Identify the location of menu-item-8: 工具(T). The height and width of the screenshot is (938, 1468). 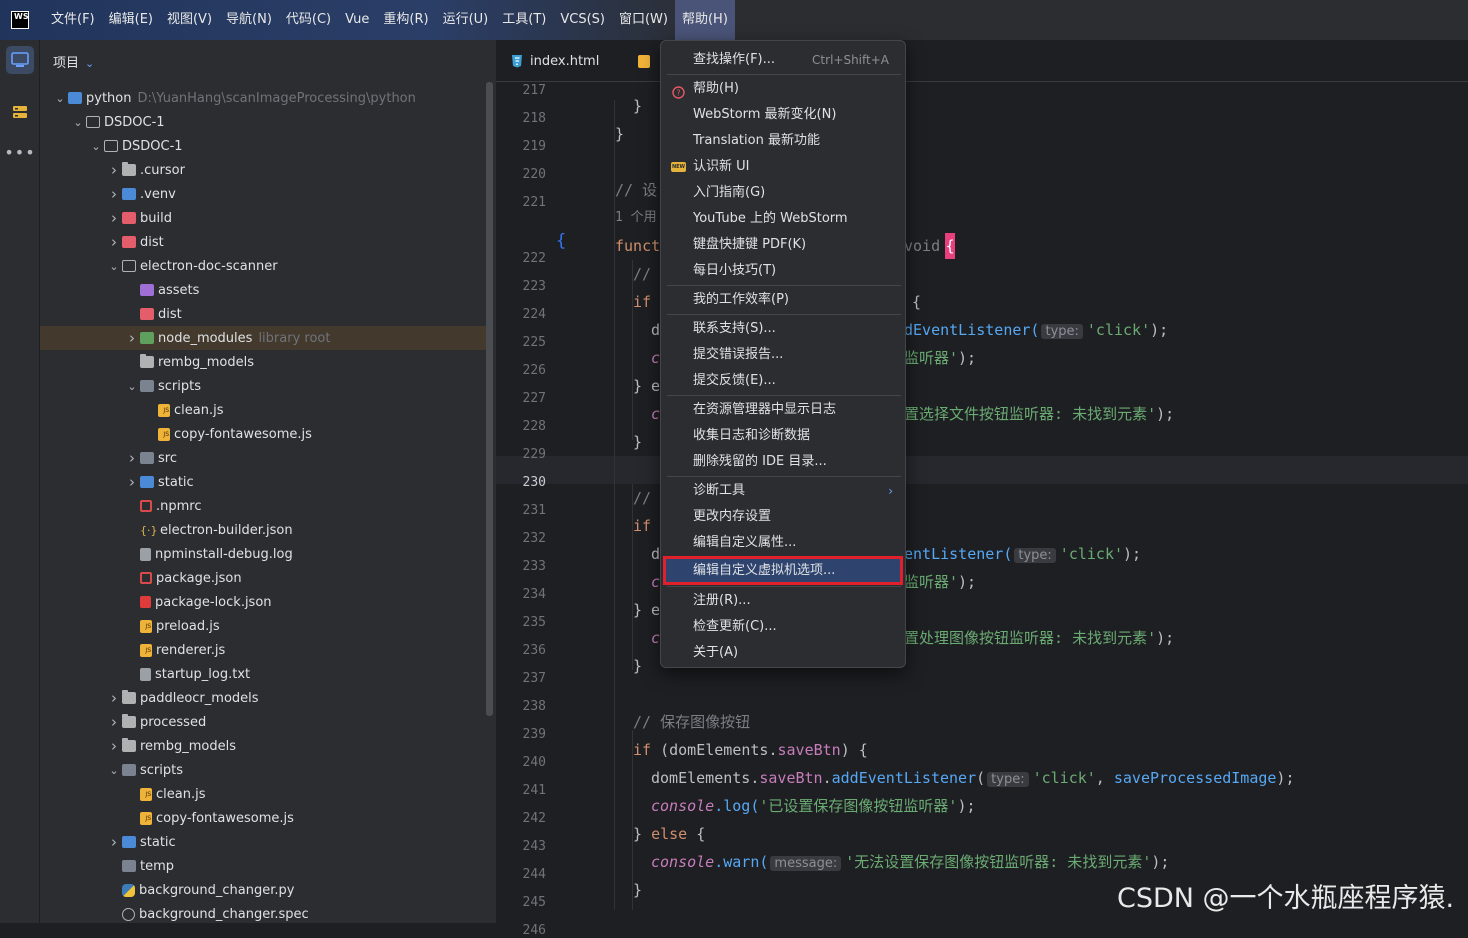
(524, 20).